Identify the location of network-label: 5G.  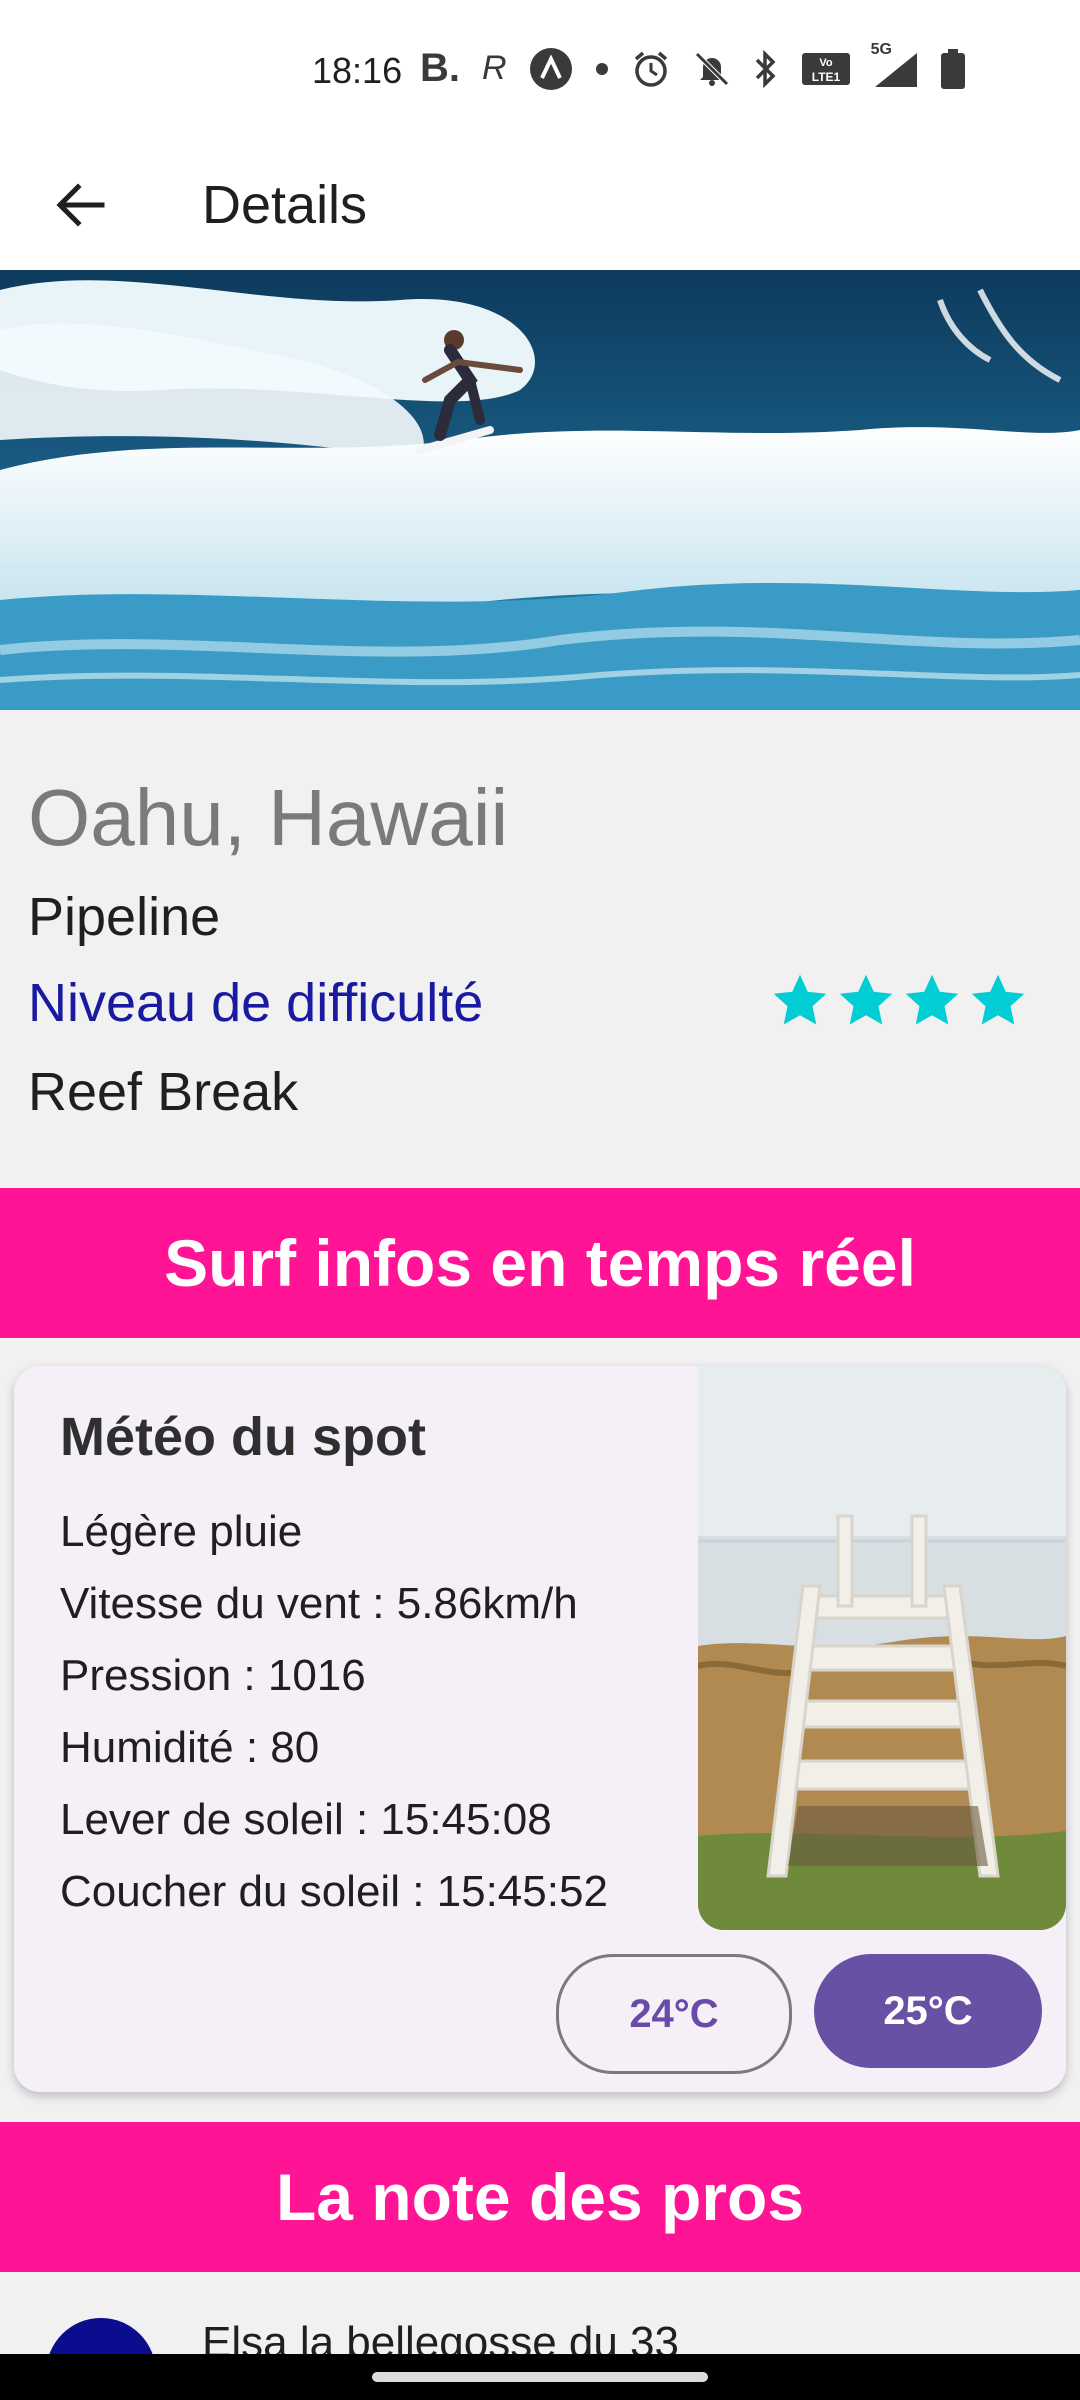
(881, 49).